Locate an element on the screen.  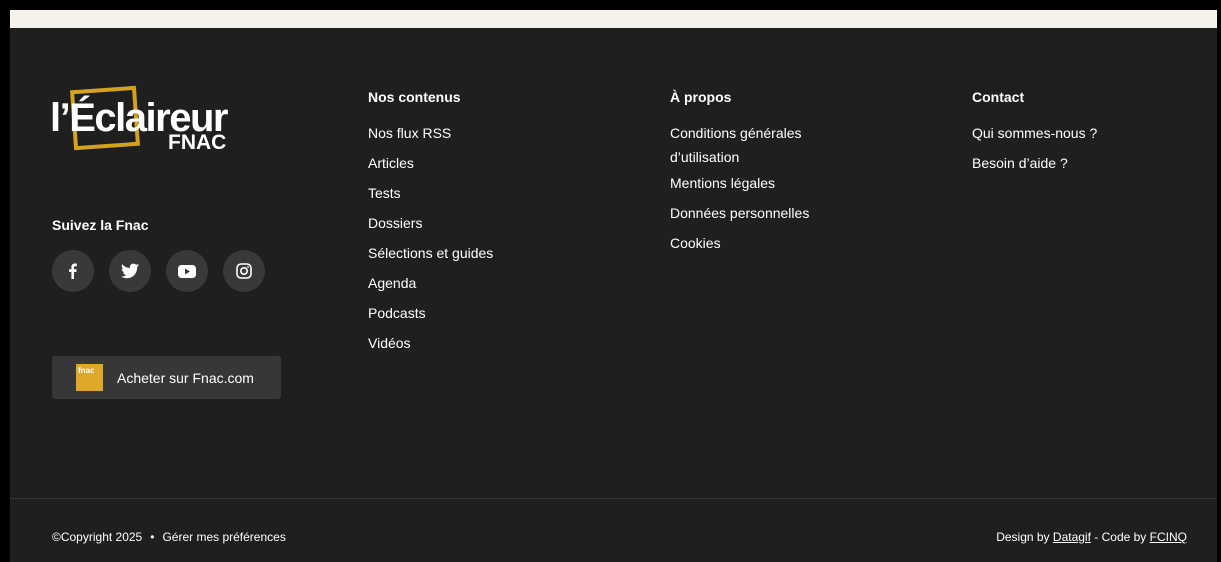
column-title: Nos contenus is located at coordinates (414, 97).